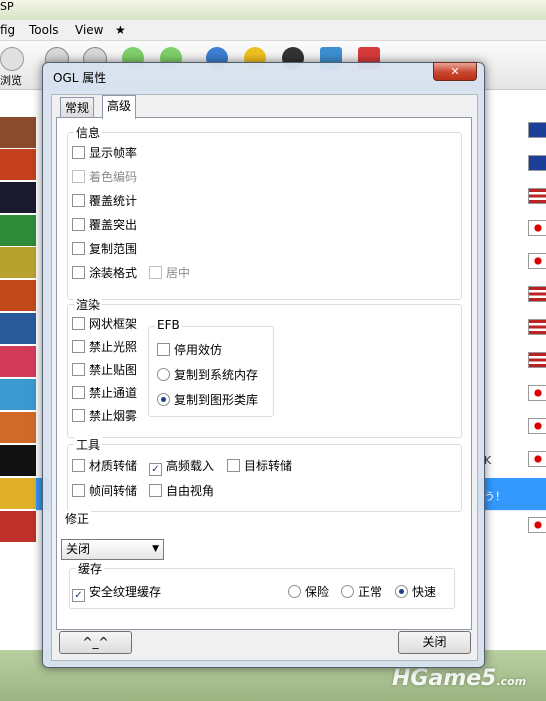 This screenshot has width=546, height=701. What do you see at coordinates (415, 592) in the screenshot?
I see `cache-fast-radio: 快速` at bounding box center [415, 592].